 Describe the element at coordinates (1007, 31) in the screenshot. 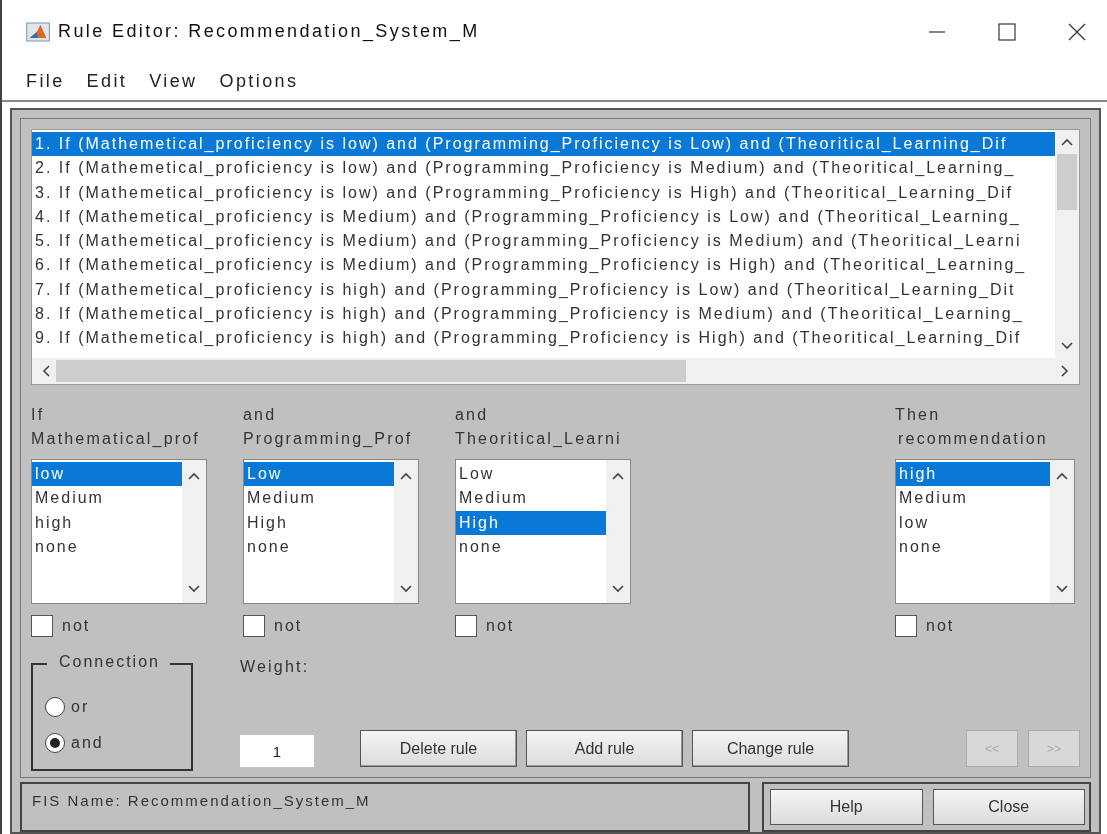

I see `maximize-icon` at that location.